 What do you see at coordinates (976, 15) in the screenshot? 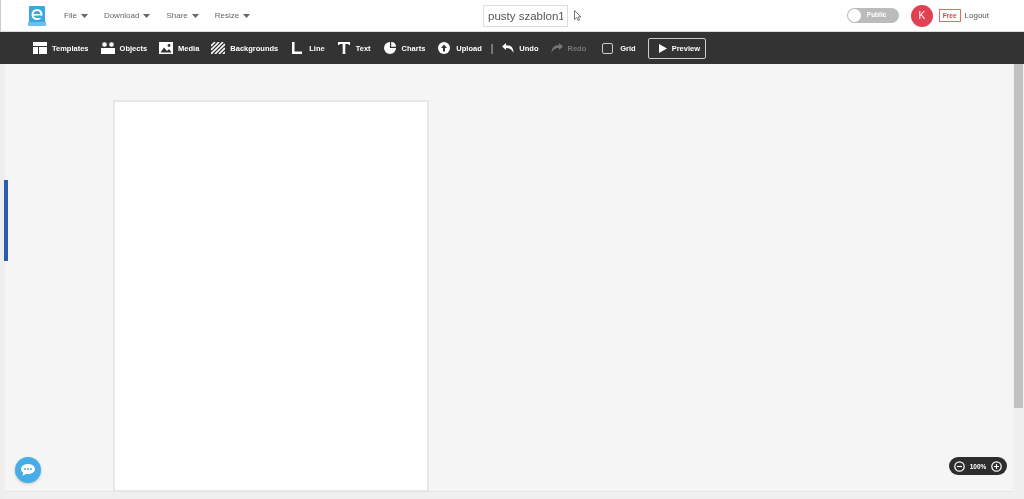
I see `logout-link: Logout` at bounding box center [976, 15].